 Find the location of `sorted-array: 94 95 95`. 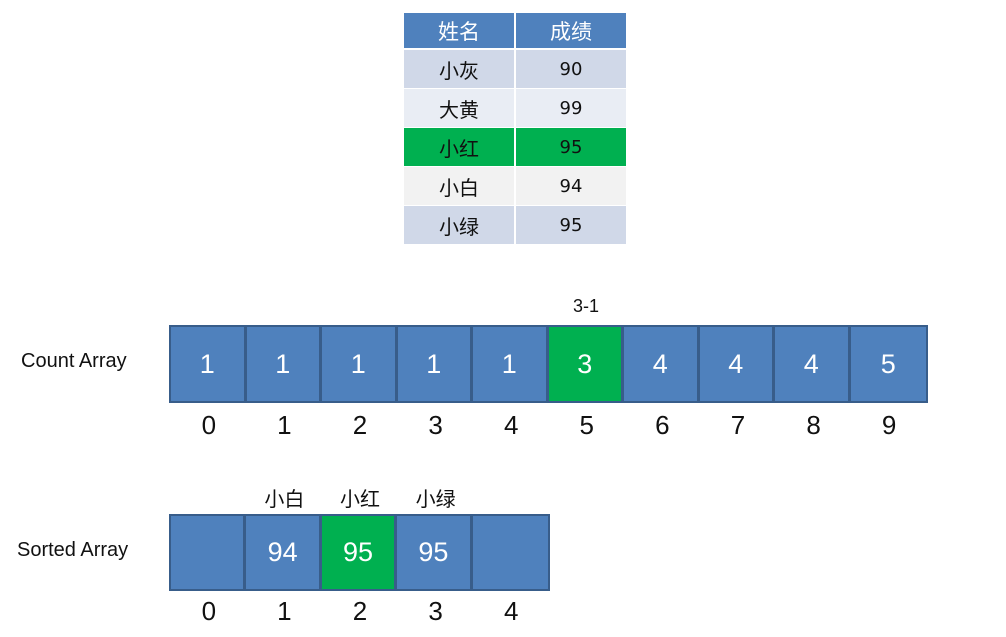

sorted-array: 94 95 95 is located at coordinates (359, 552).